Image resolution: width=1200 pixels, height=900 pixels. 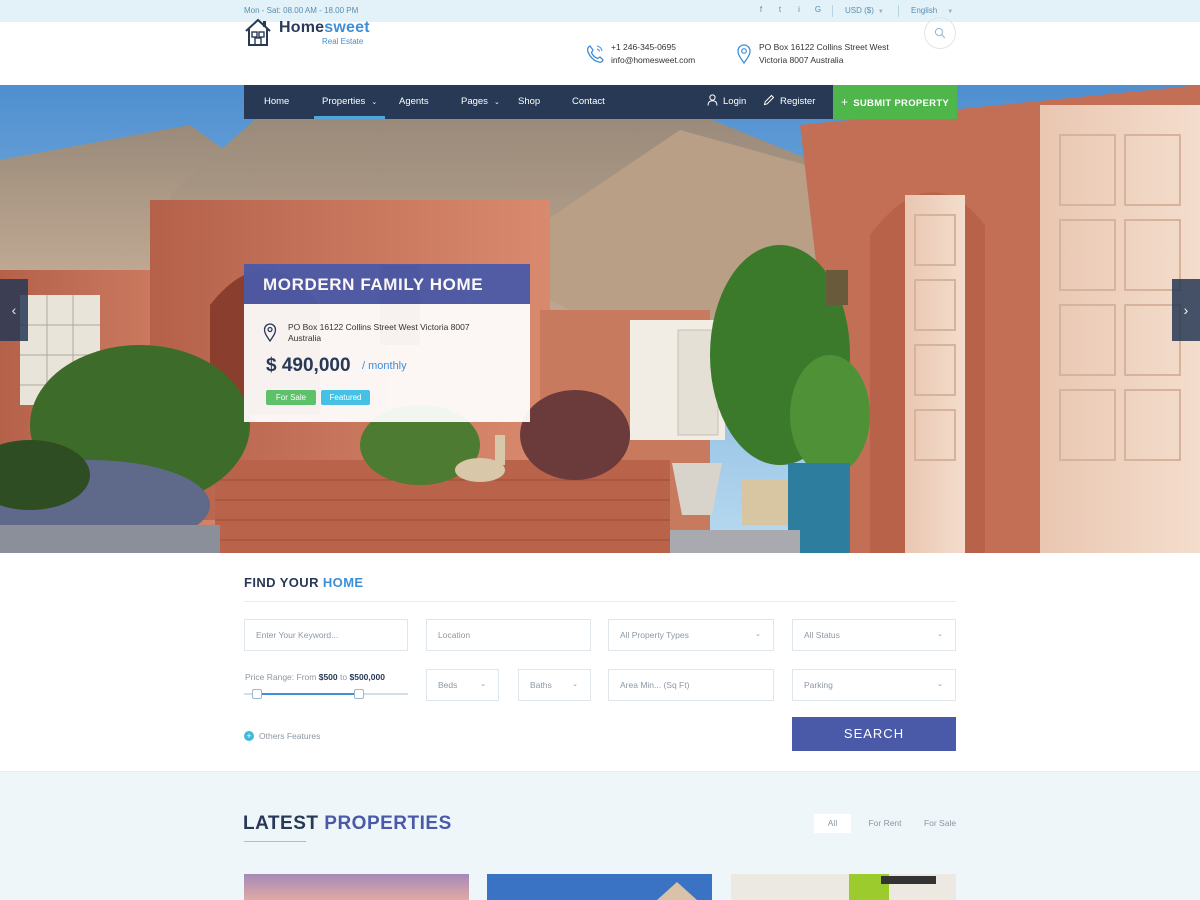 What do you see at coordinates (901, 103) in the screenshot?
I see `submit-property-label: SUBMIT PROPERTY` at bounding box center [901, 103].